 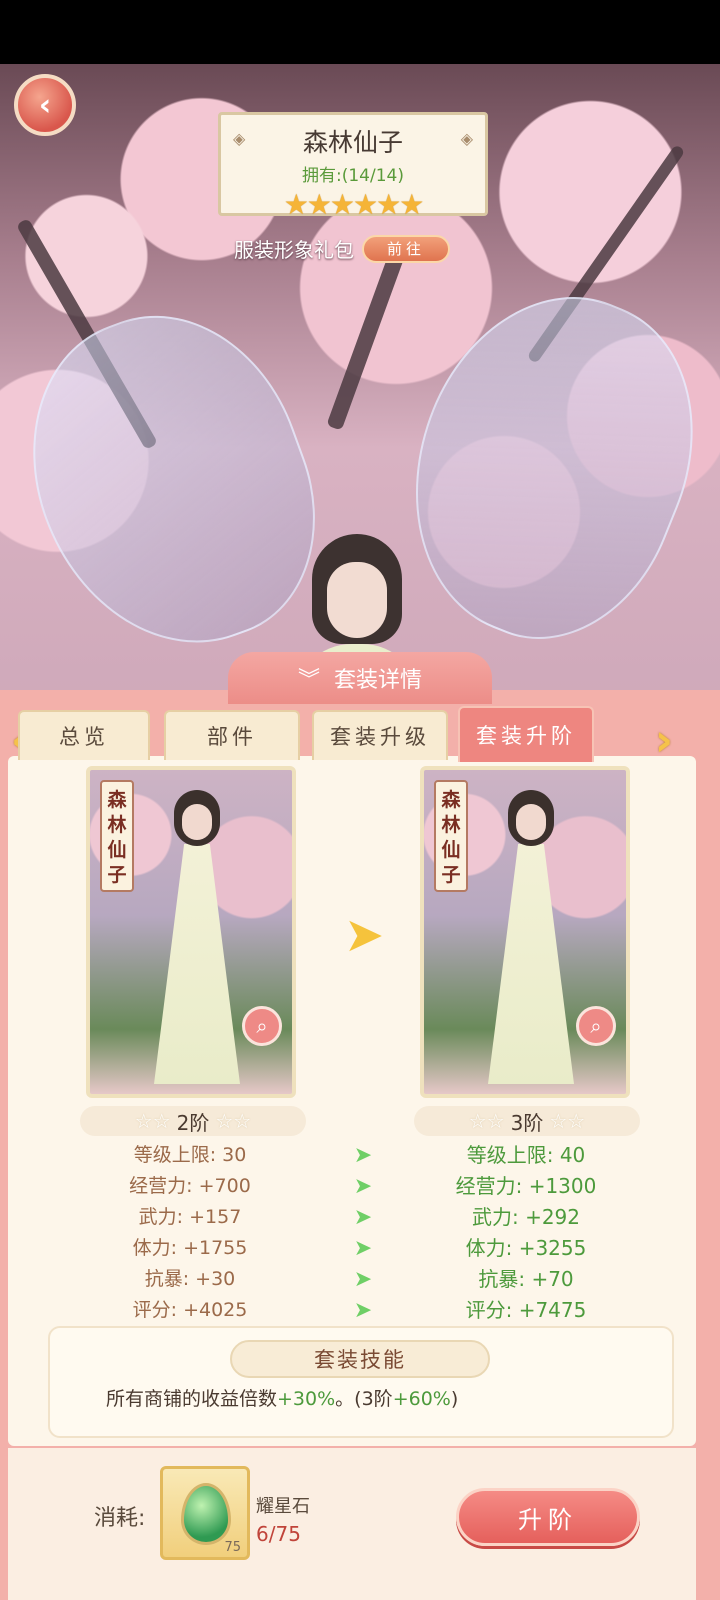 I want to click on current-outfit-card: 森林仙子 ⌕, so click(x=191, y=932).